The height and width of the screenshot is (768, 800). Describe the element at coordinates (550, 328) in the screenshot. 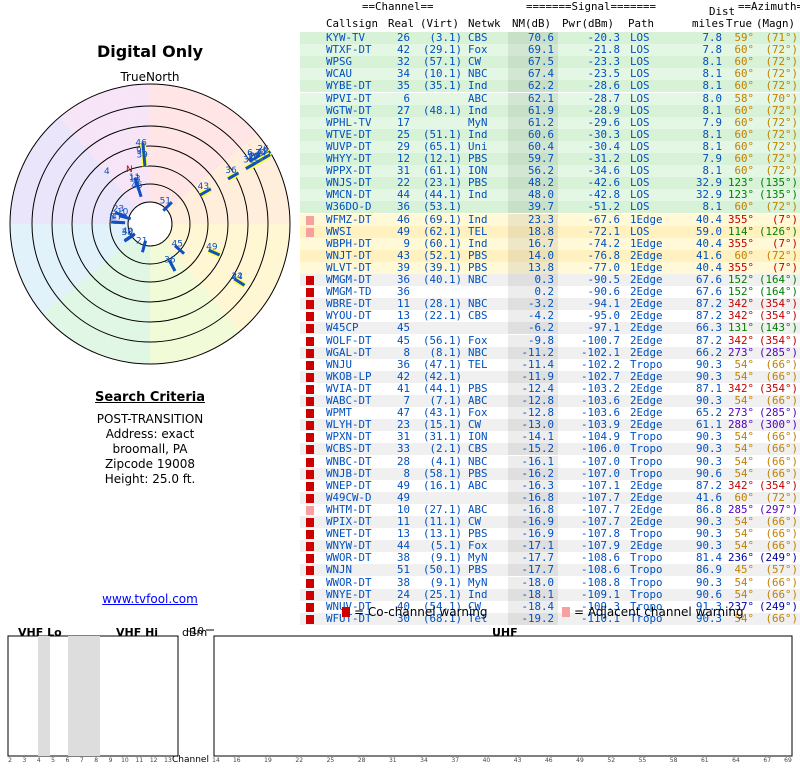

I see `table-row: W45CP 45 -6.2 -97.1 2Edge 66.3 131° (143°)` at that location.